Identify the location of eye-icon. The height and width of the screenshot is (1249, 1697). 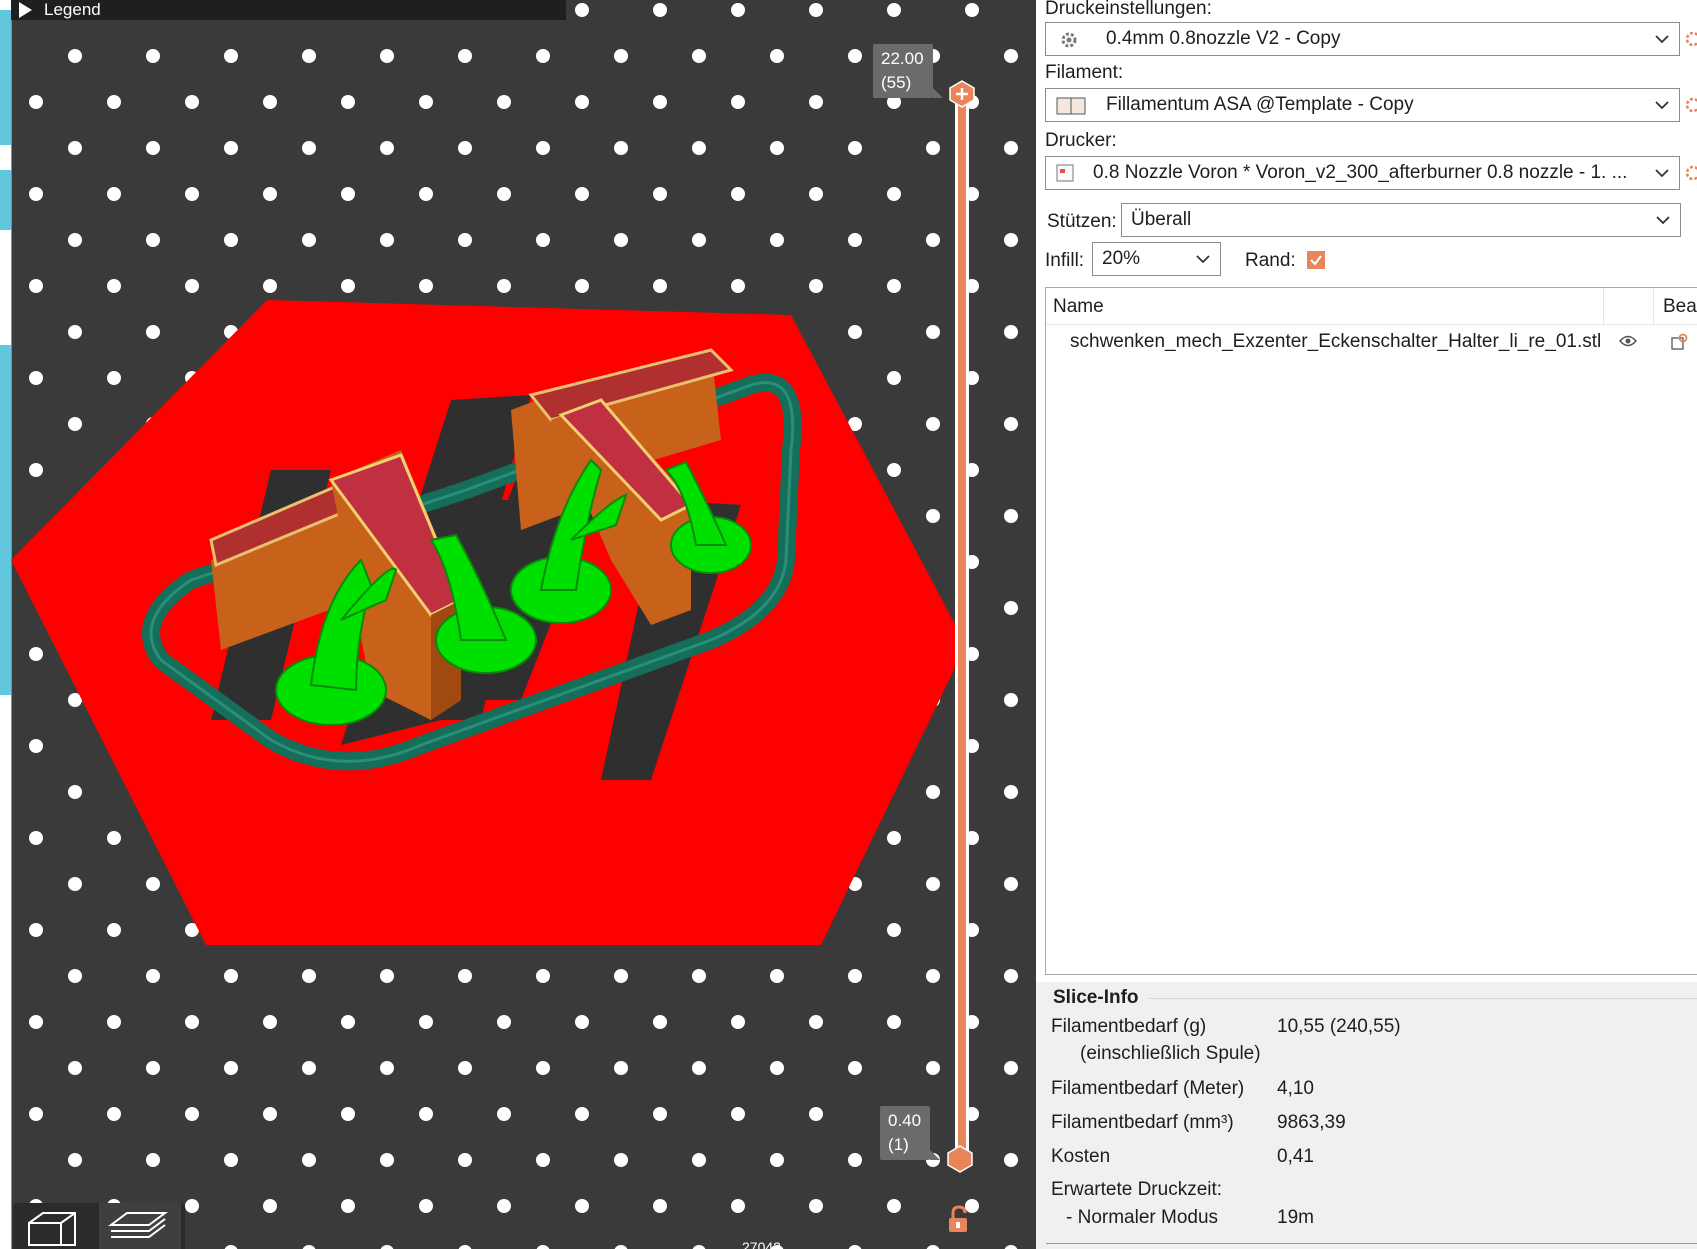
(1628, 341).